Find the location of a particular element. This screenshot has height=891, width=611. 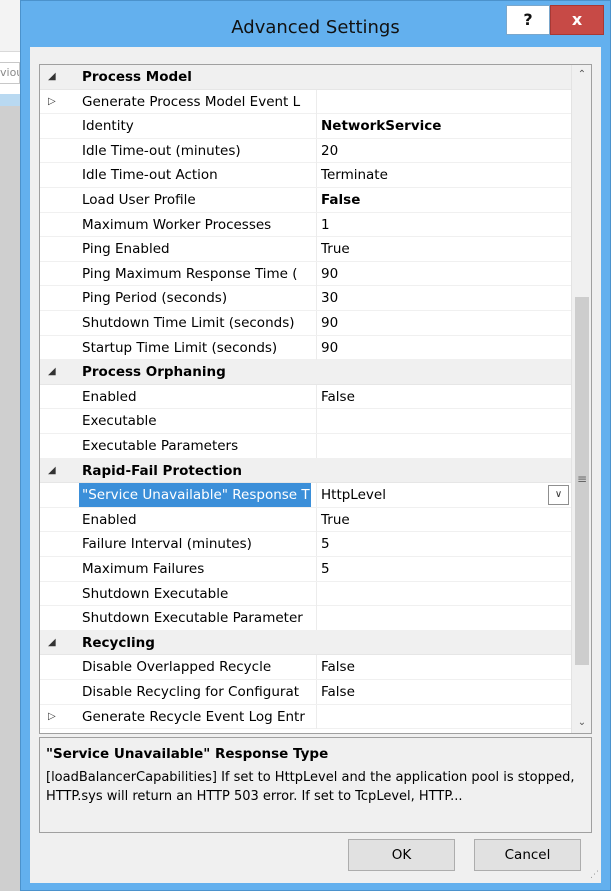

property-name: Ping Maximum Response Time ( is located at coordinates (190, 273).